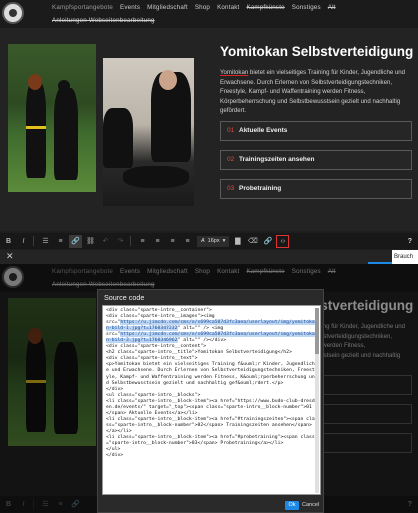 The height and width of the screenshot is (513, 418). Describe the element at coordinates (10, 256) in the screenshot. I see `close-icon: ✕` at that location.